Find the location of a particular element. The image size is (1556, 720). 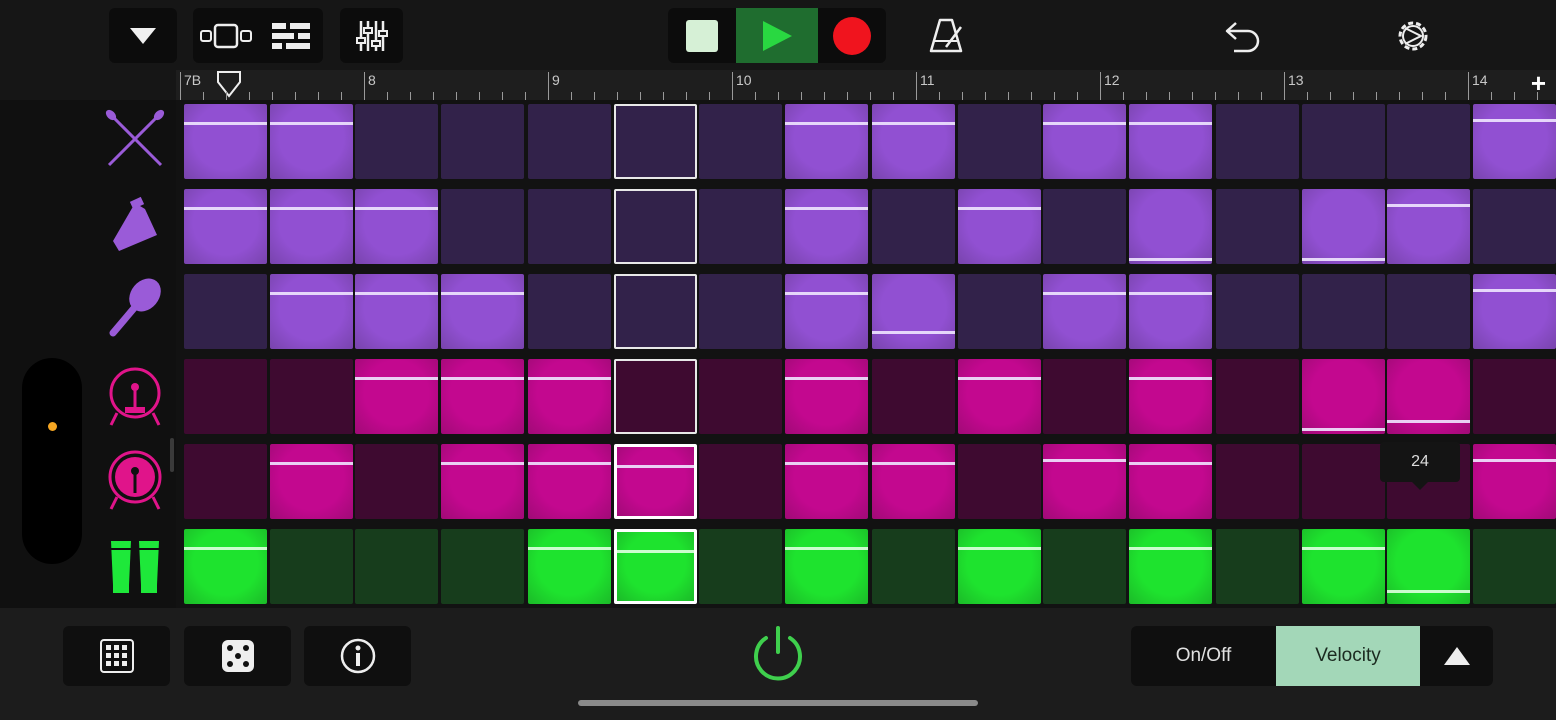

playhead-marker is located at coordinates (229, 86).